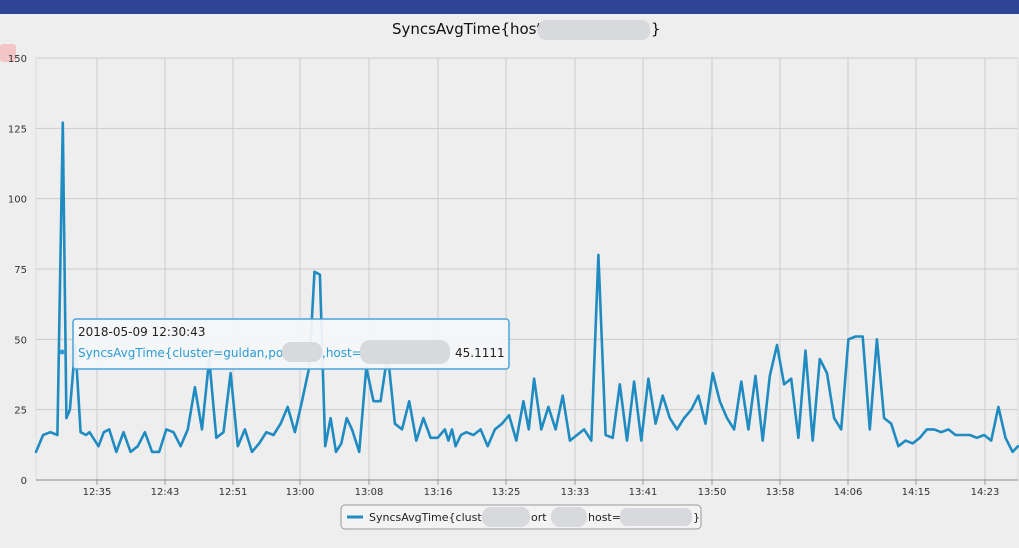 This screenshot has width=1019, height=548. Describe the element at coordinates (604, 517) in the screenshot. I see `legend-label-part3: host=` at that location.